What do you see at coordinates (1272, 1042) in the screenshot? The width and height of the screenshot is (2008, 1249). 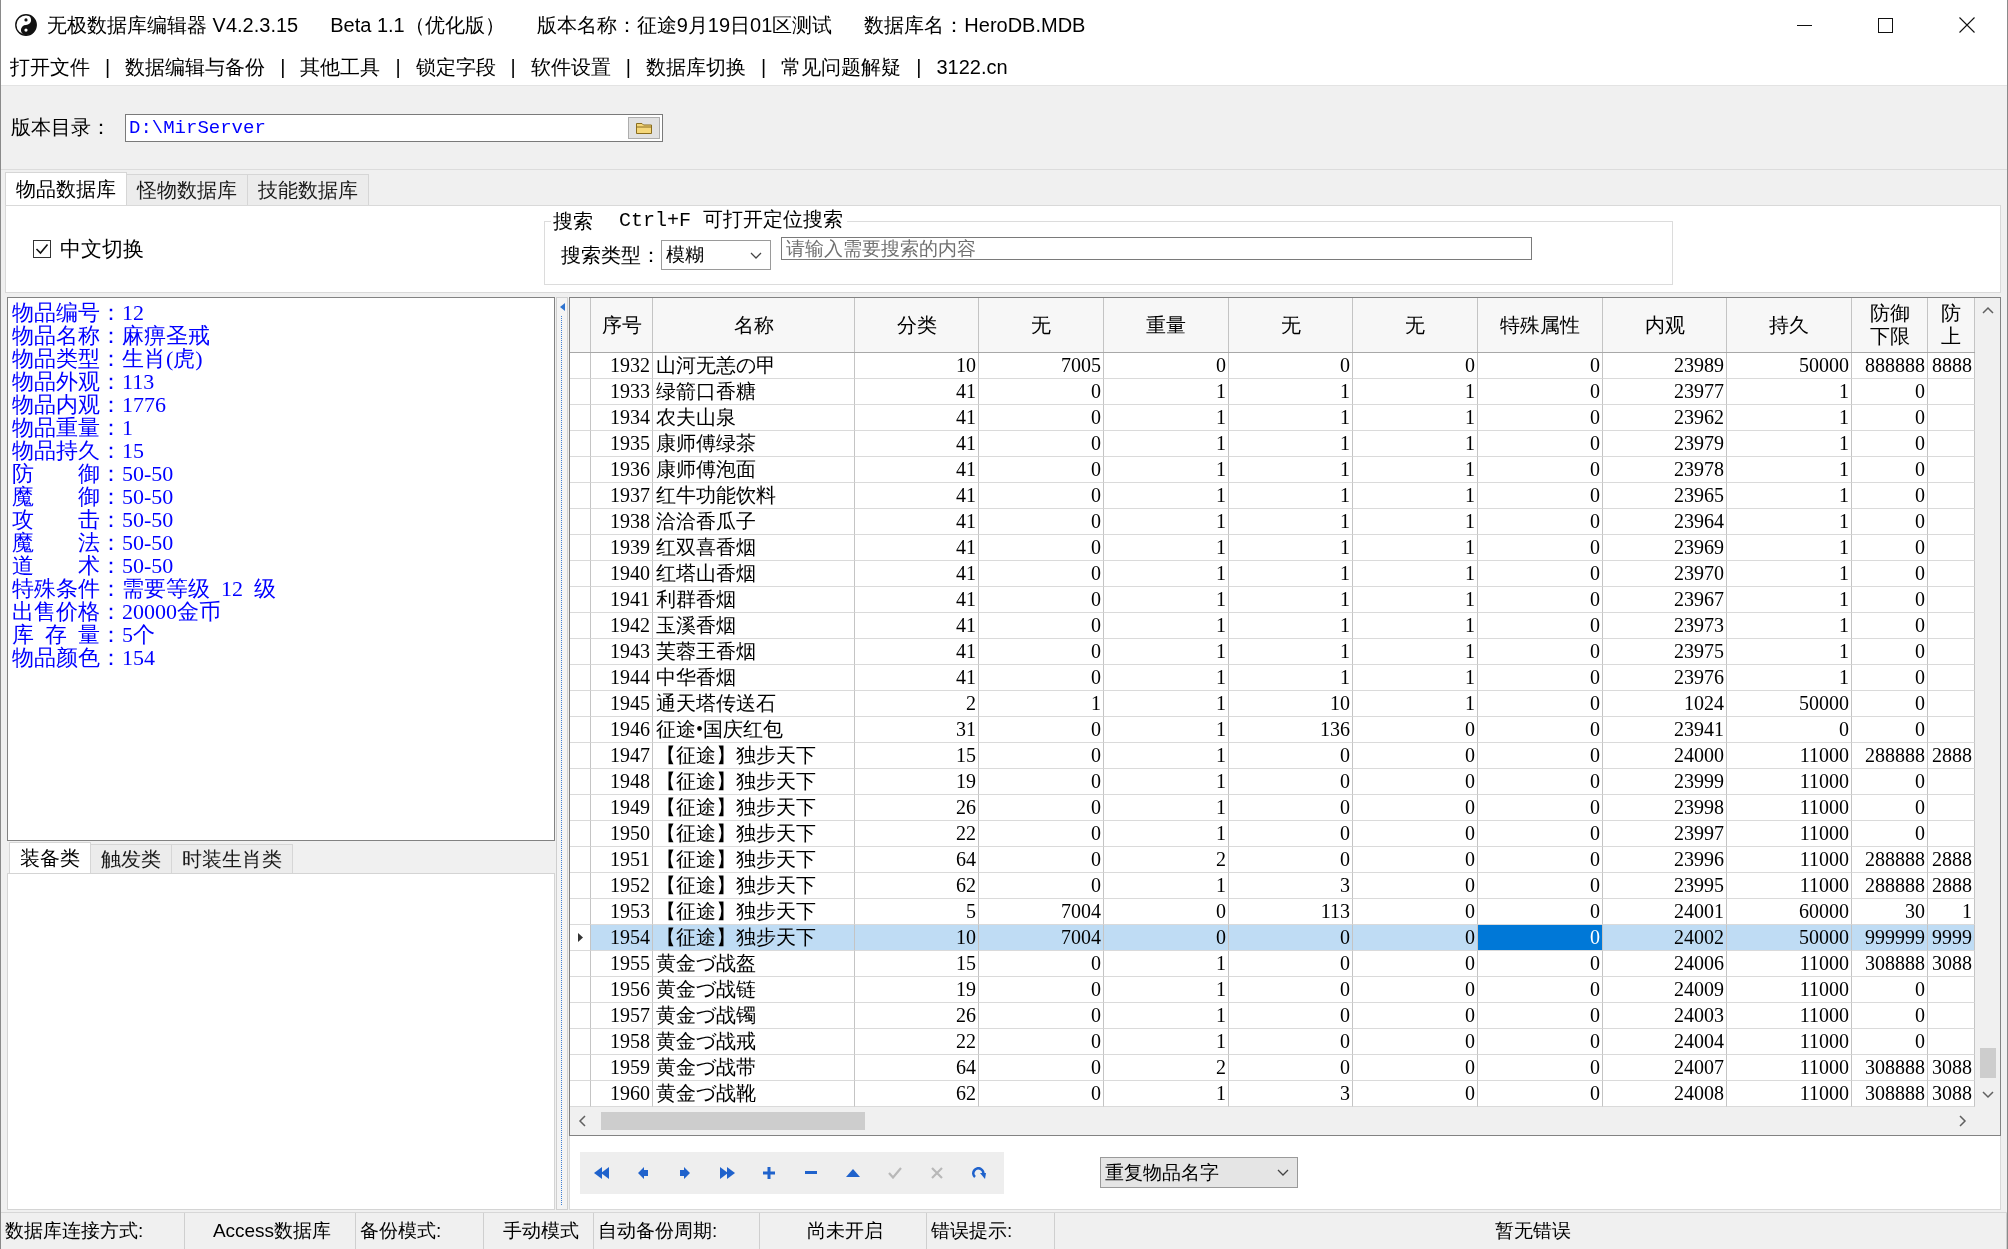 I see `table-row: 1958 黄金づ战戒 22 0 1 0 0 0 24004 11000 0` at bounding box center [1272, 1042].